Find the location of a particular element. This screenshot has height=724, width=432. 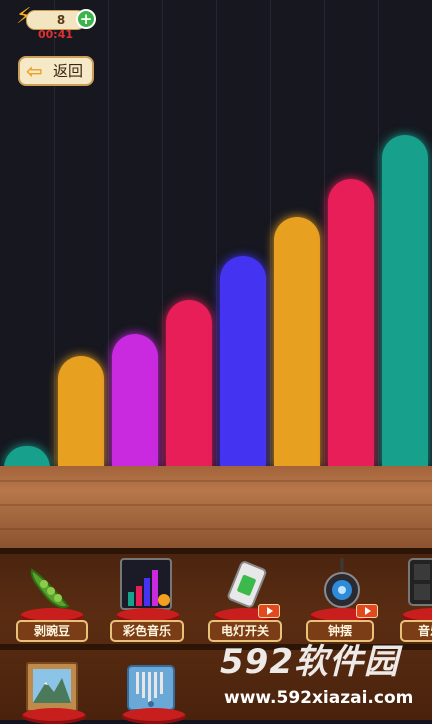

arrow-left-icon: ⇦ is located at coordinates (34, 71).